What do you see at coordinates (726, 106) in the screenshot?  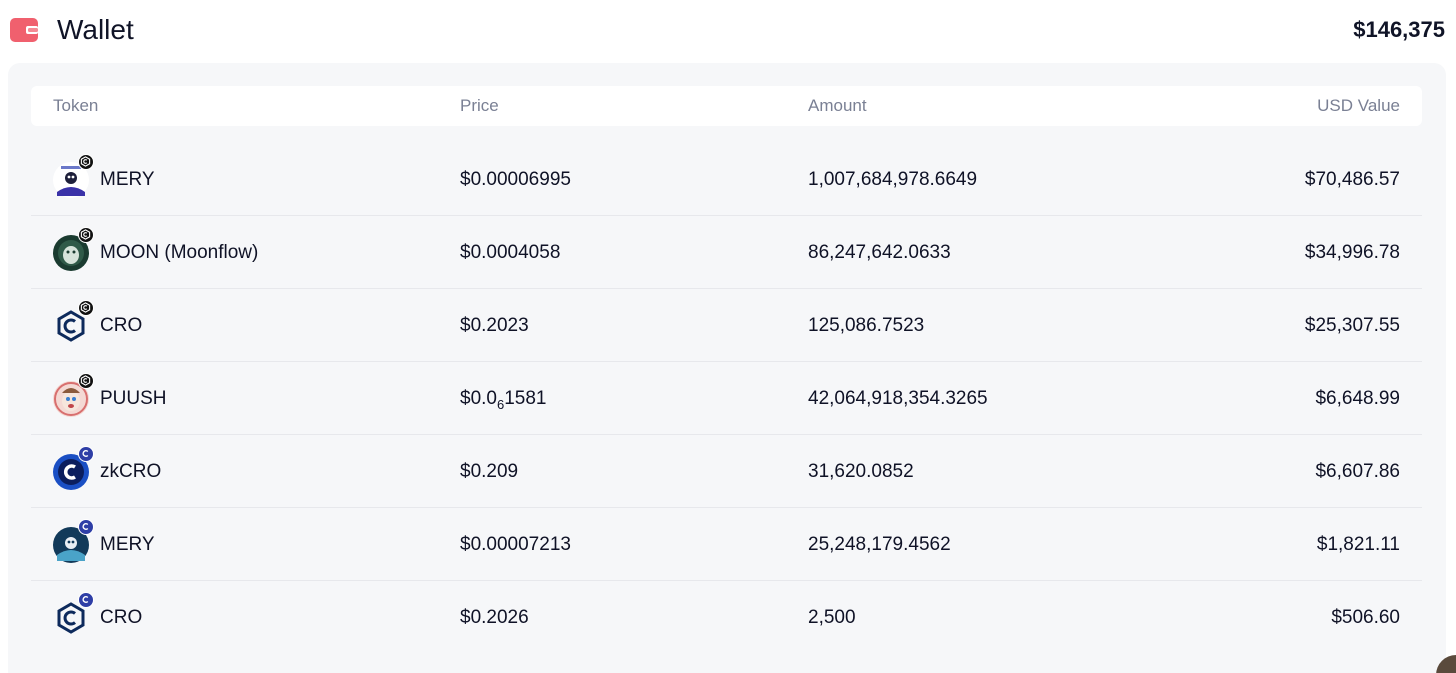 I see `table-header: Token Price Amount USD Value` at bounding box center [726, 106].